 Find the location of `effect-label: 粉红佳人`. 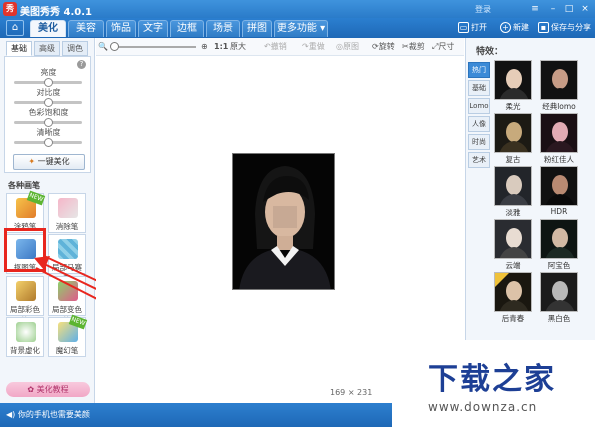

effect-label: 粉红佳人 is located at coordinates (559, 159).